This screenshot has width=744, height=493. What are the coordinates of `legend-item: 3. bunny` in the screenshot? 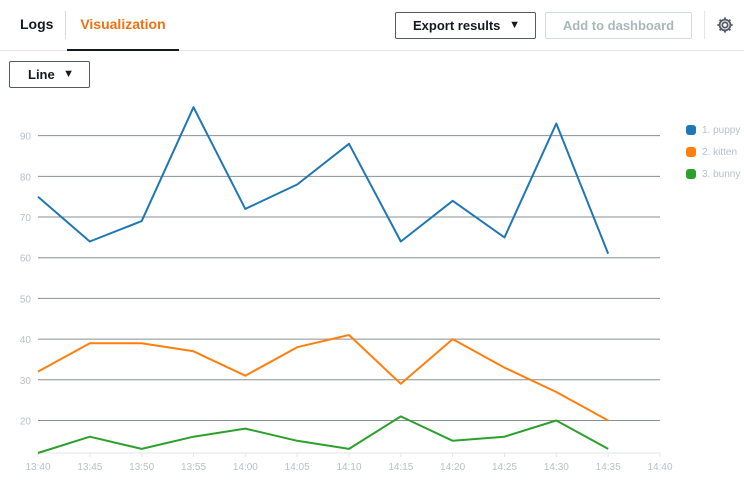 It's located at (713, 174).